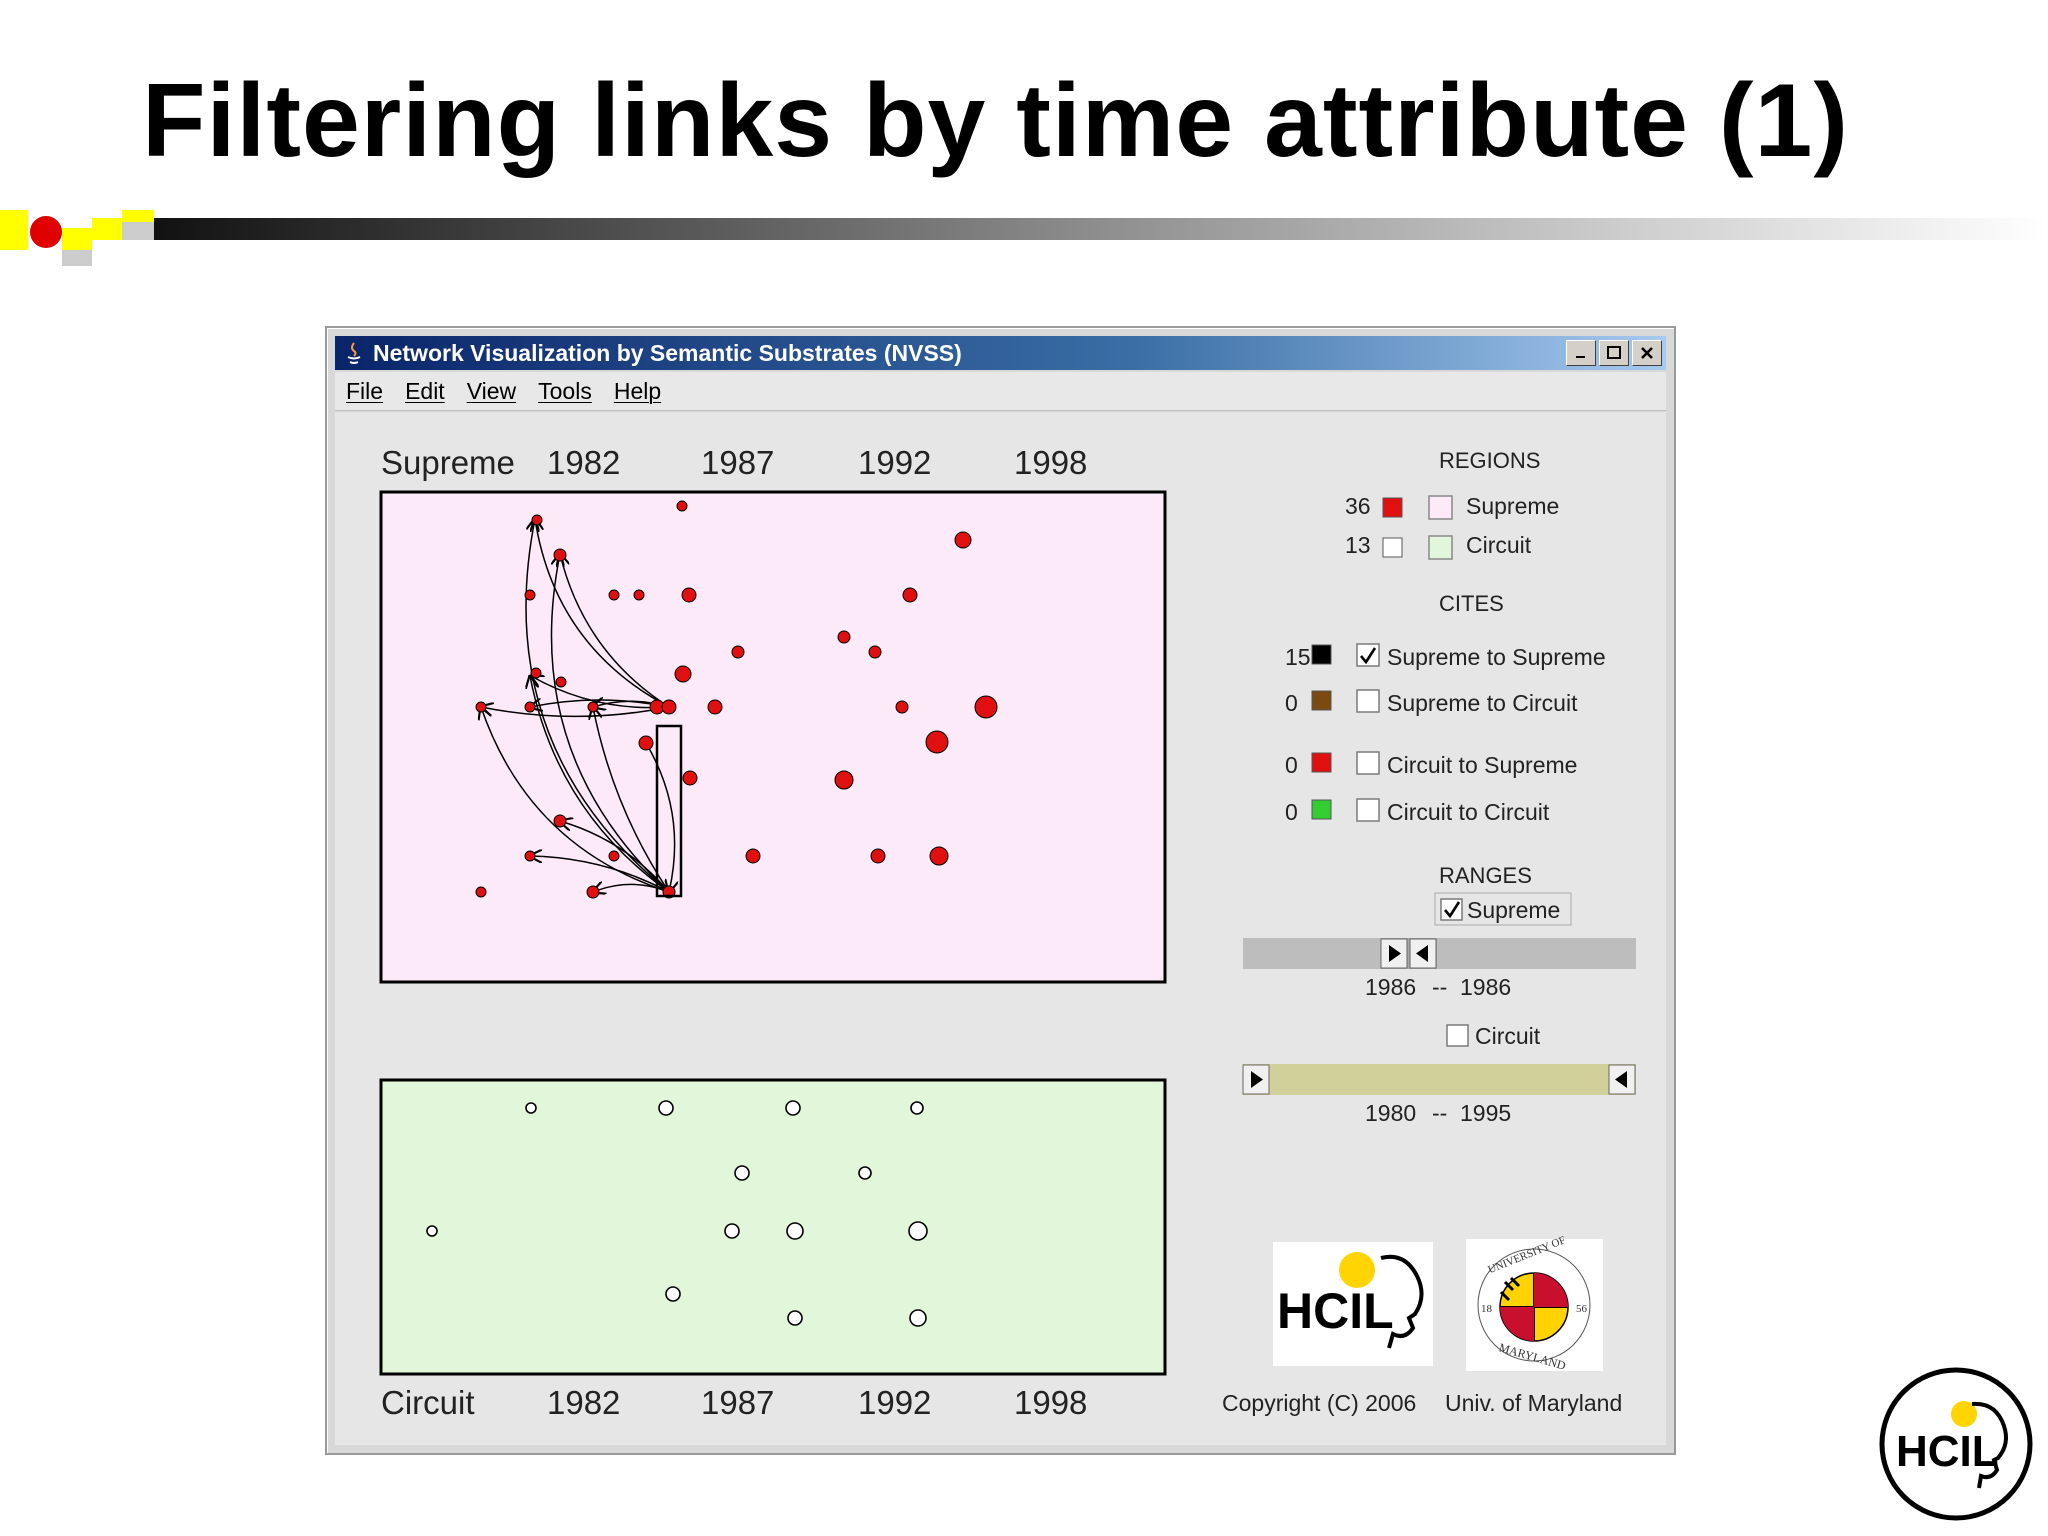 Image resolution: width=2048 pixels, height=1536 pixels. What do you see at coordinates (995, 121) in the screenshot?
I see `slide-title: Filtering links by time attribute (1)` at bounding box center [995, 121].